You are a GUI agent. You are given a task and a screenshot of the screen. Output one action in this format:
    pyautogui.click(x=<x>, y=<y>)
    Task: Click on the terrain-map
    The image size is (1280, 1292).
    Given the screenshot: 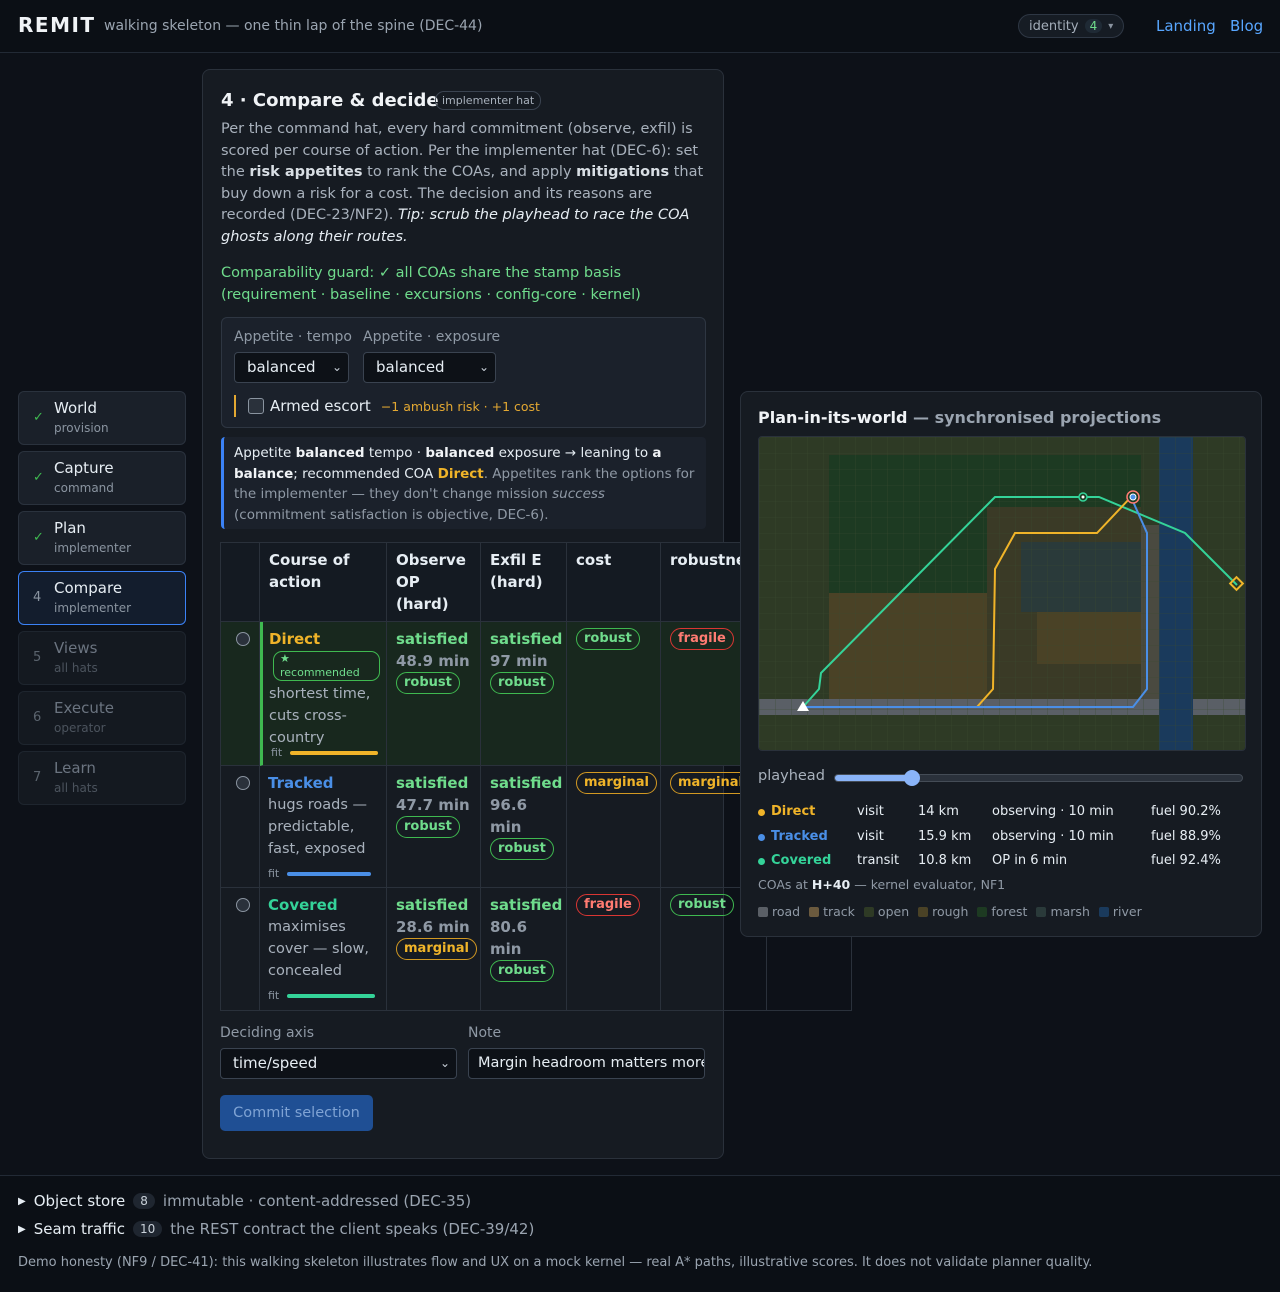 What is the action you would take?
    pyautogui.click(x=1002, y=593)
    